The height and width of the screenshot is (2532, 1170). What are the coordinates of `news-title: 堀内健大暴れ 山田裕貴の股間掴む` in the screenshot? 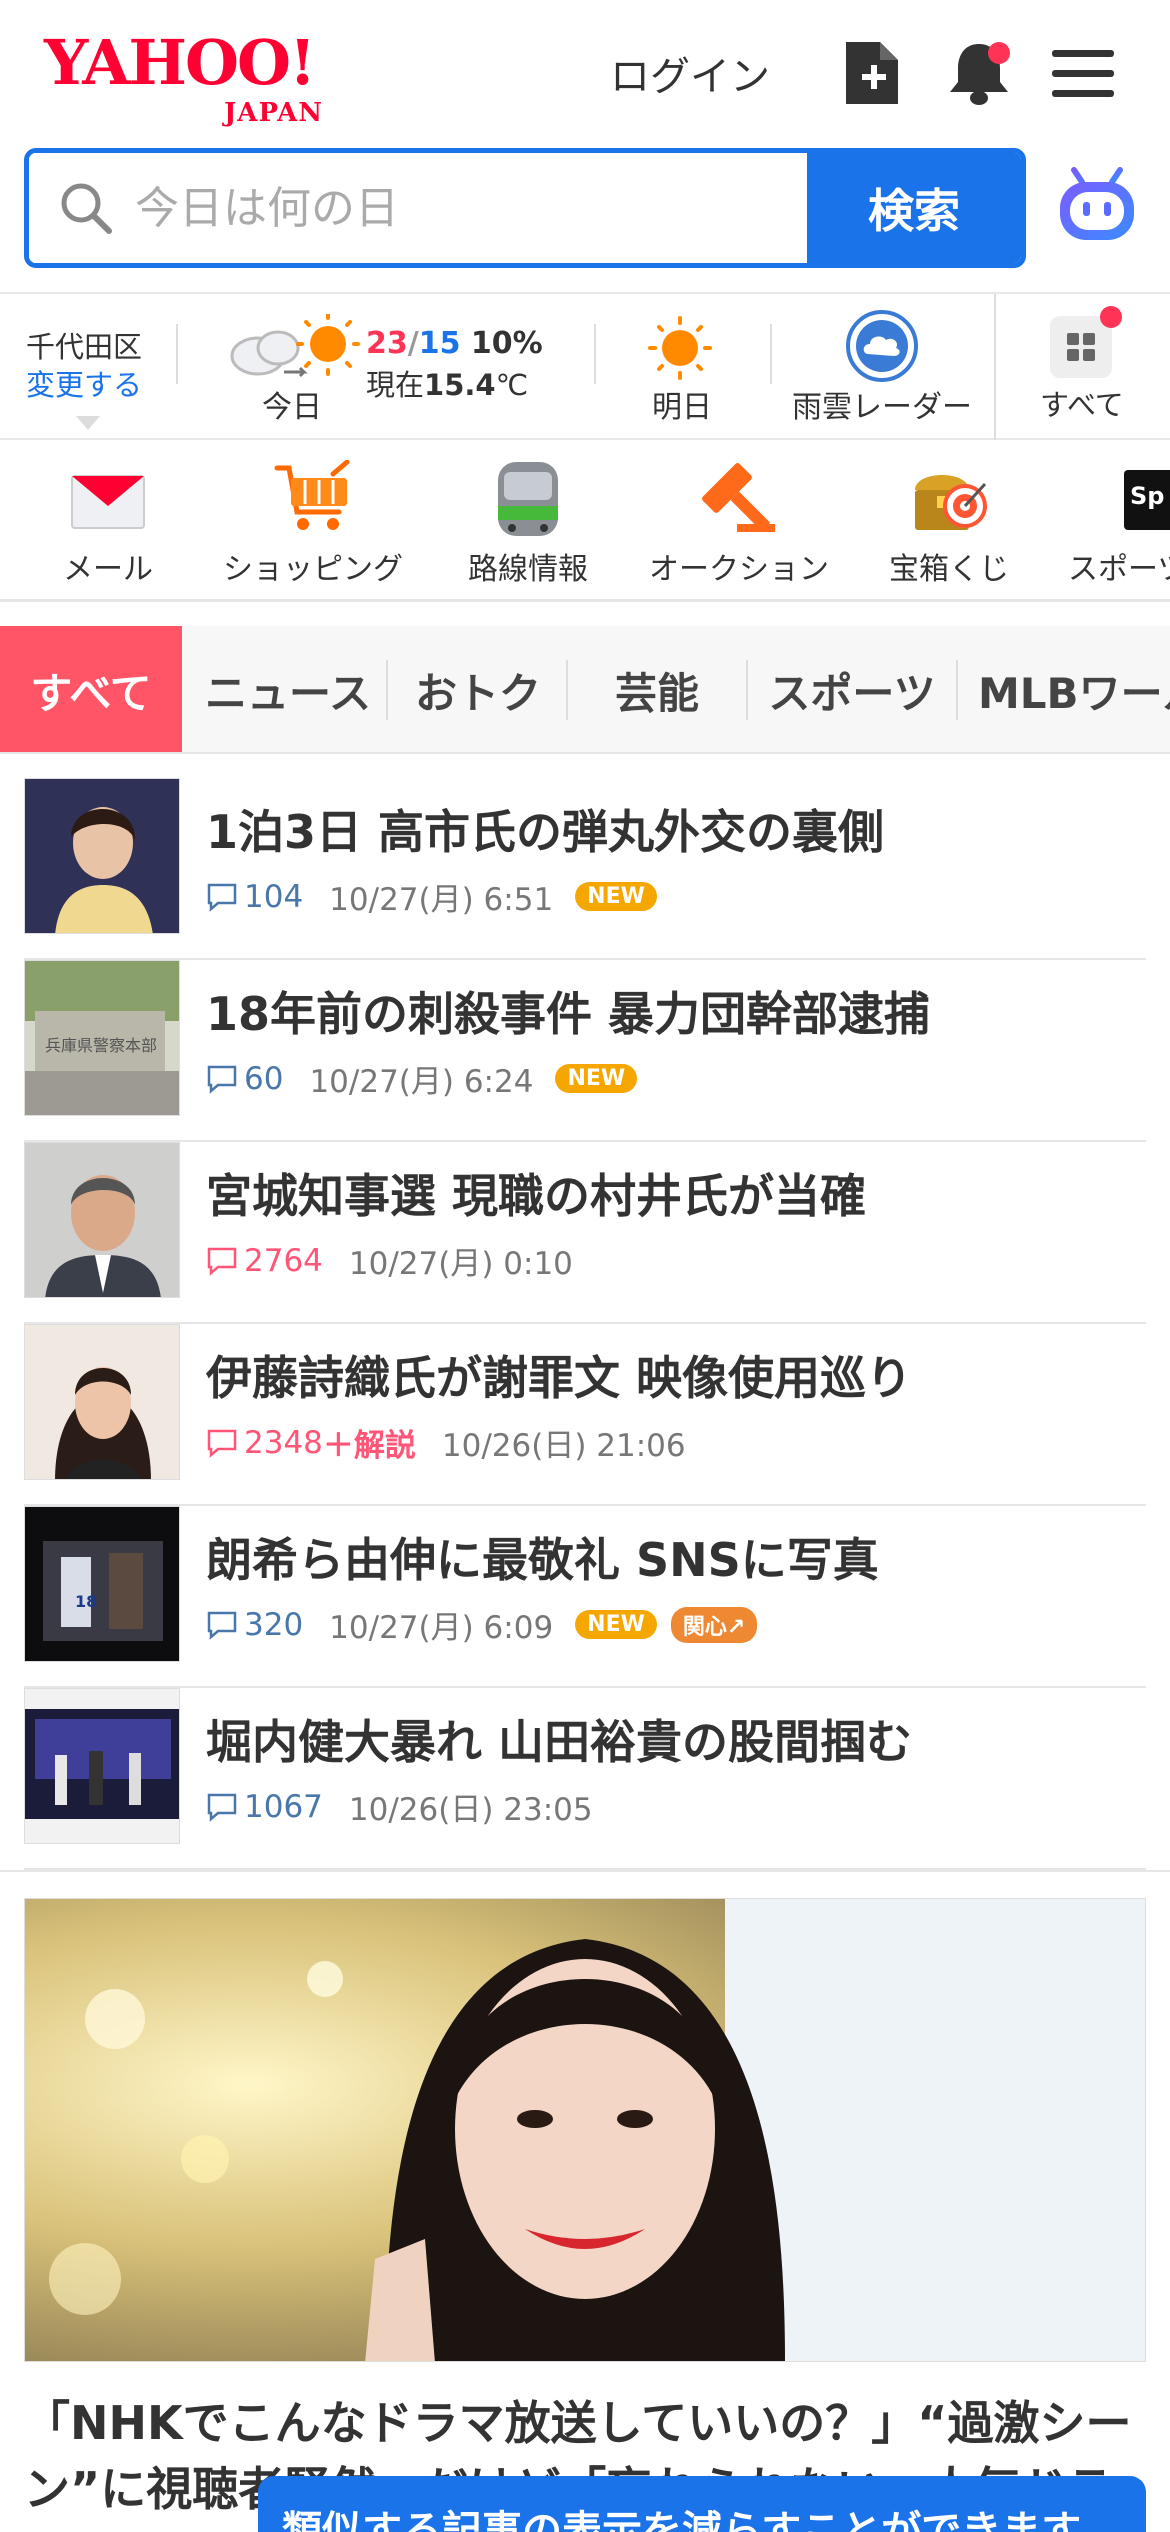 It's located at (559, 1742).